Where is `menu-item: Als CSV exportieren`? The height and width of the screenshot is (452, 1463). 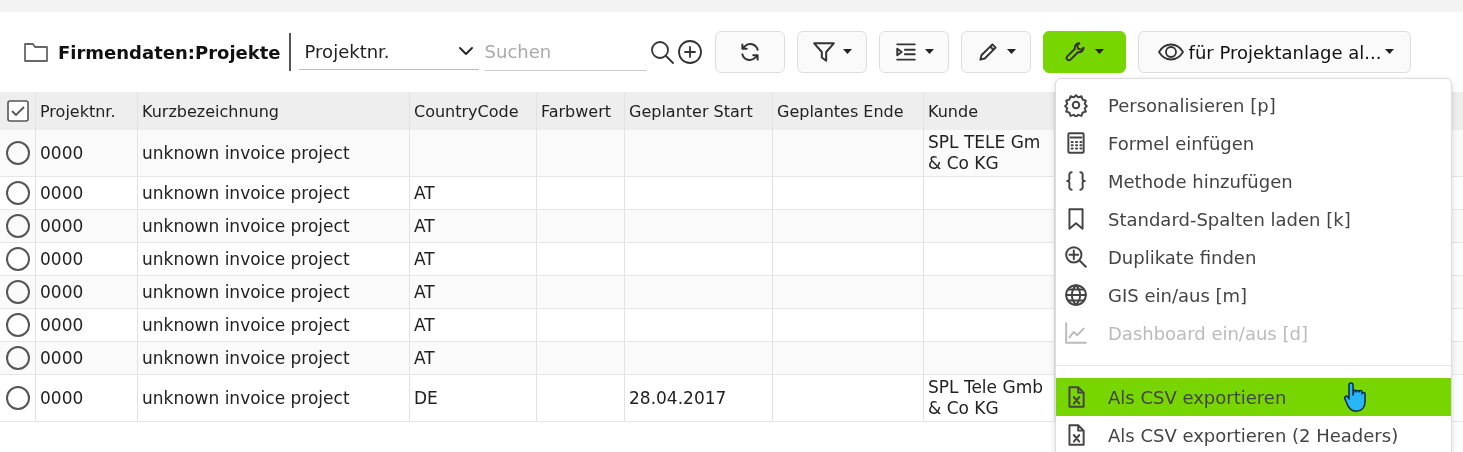
menu-item: Als CSV exportieren is located at coordinates (1253, 397).